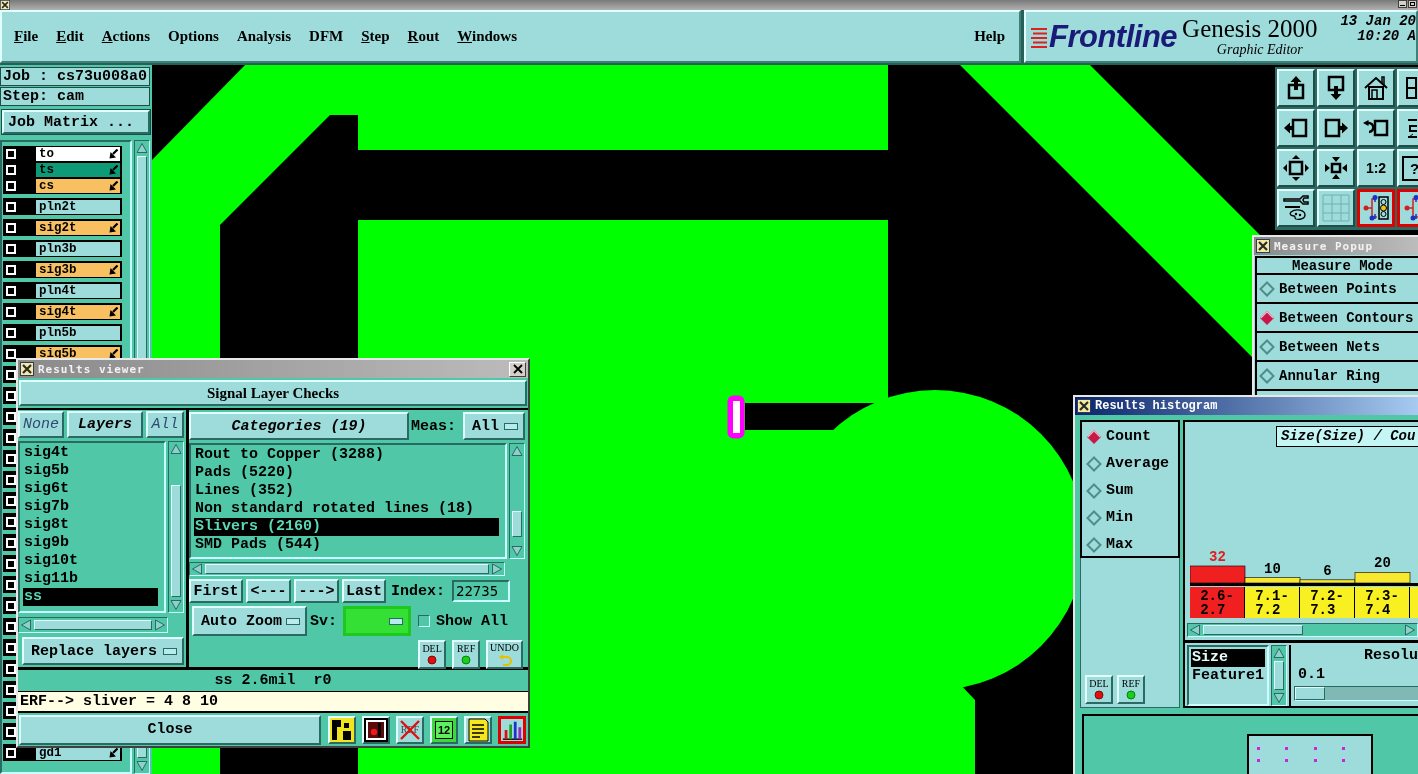 The width and height of the screenshot is (1418, 774). Describe the element at coordinates (1337, 289) in the screenshot. I see `radio-option: Between Points` at that location.